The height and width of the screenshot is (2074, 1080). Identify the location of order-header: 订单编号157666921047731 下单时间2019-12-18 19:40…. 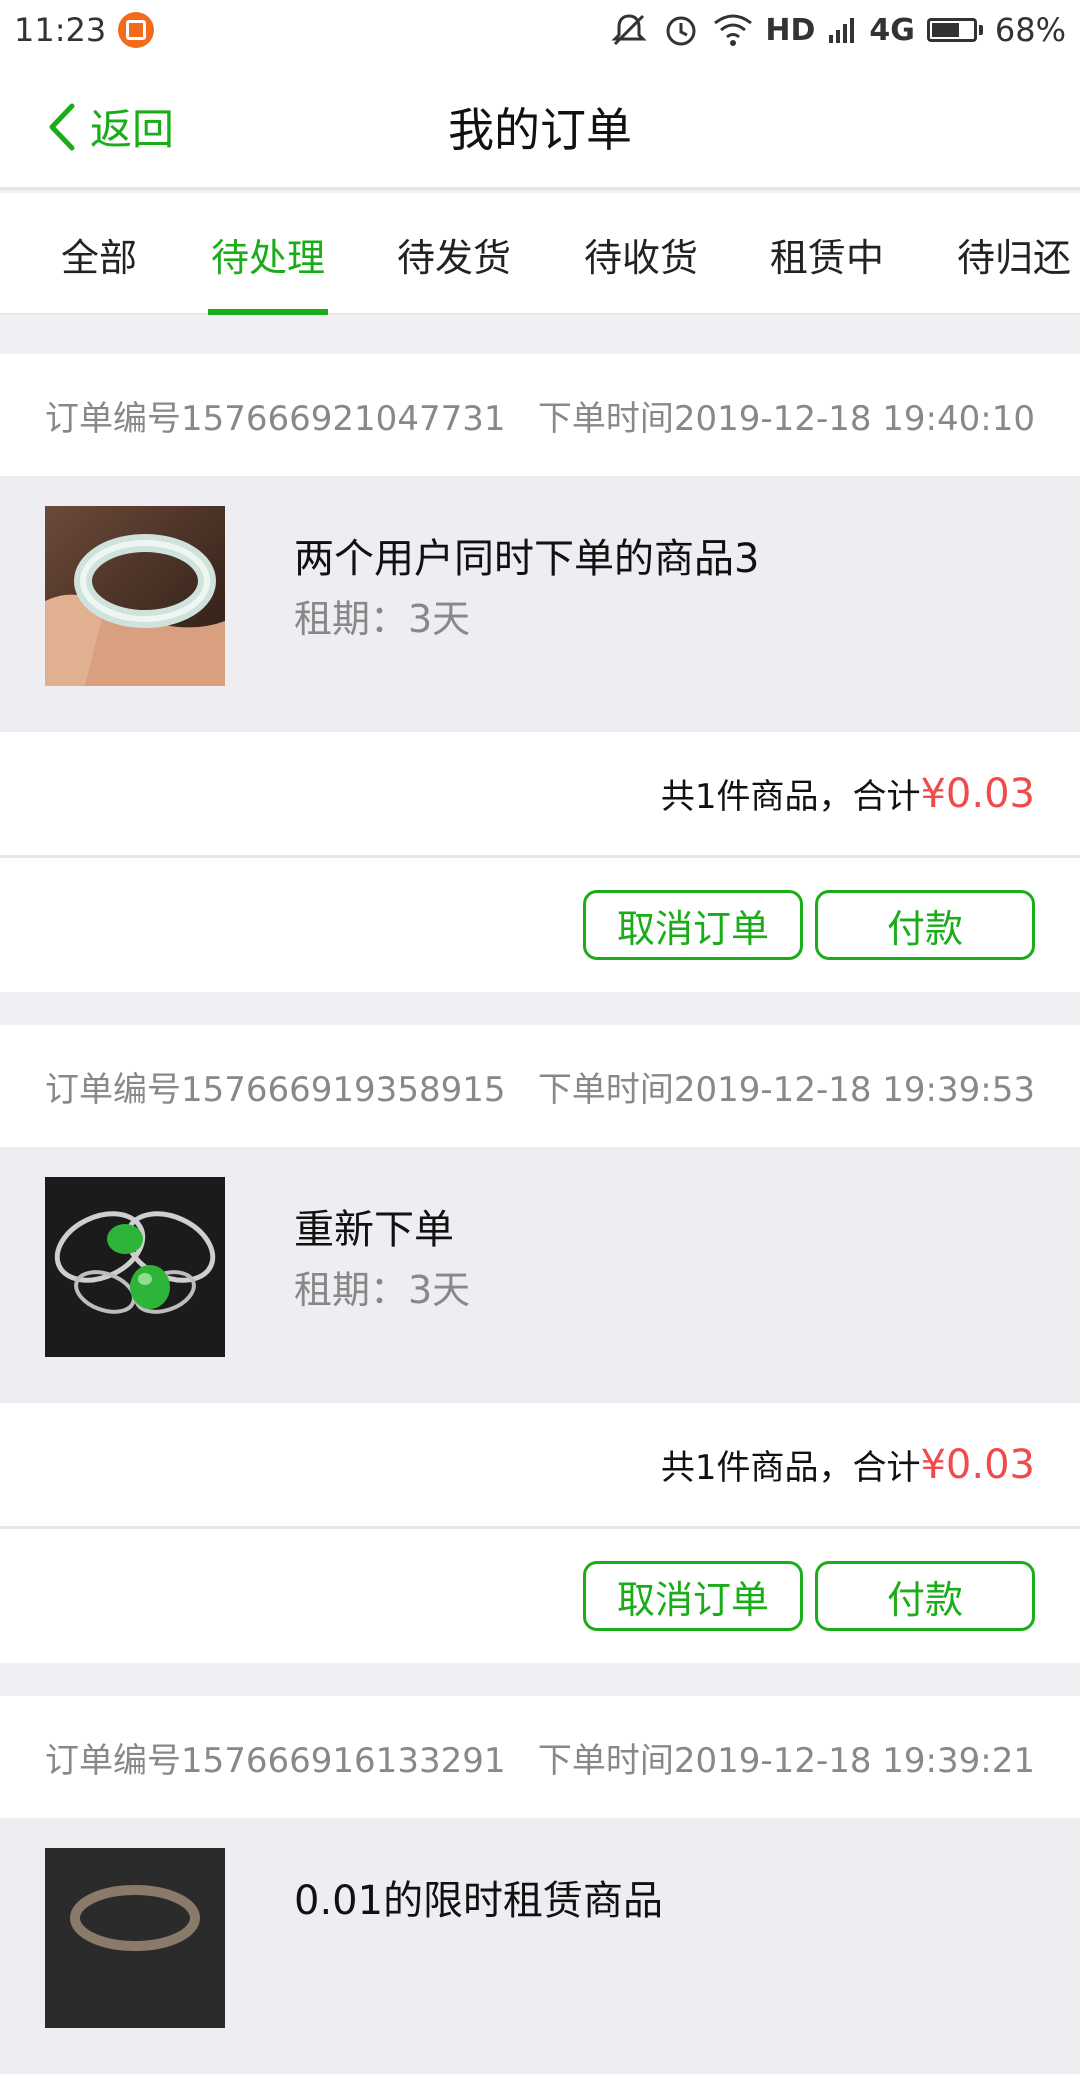
(540, 415).